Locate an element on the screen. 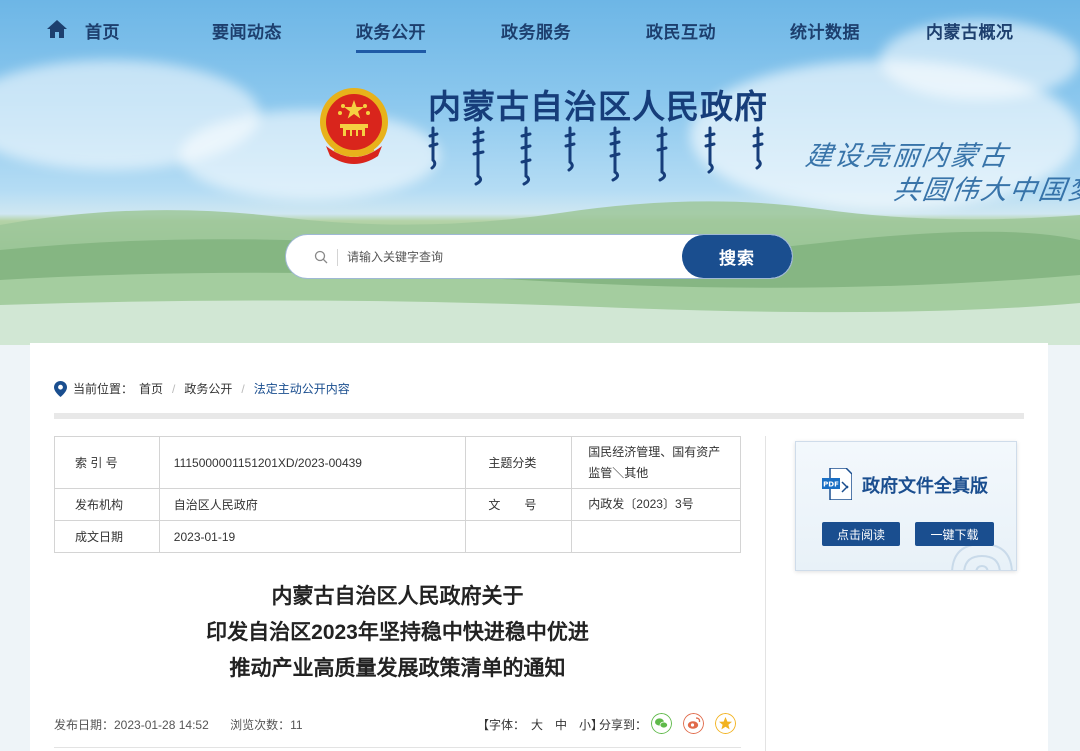 This screenshot has width=1080, height=751. national-emblem-icon is located at coordinates (354, 126).